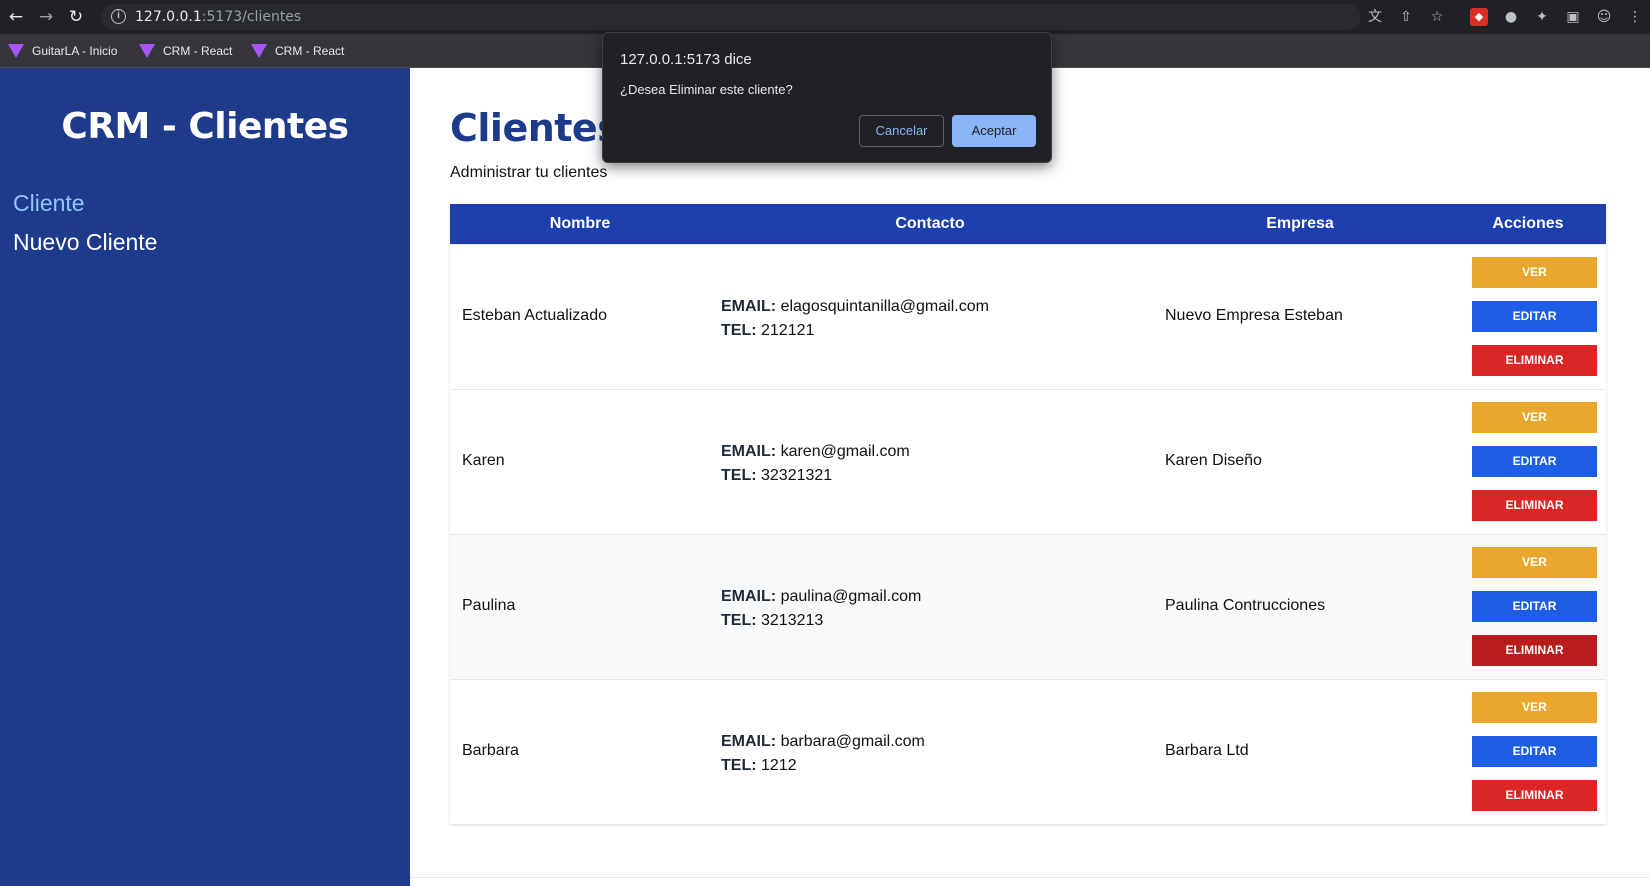 The height and width of the screenshot is (886, 1650). I want to click on client-email: elagosquintanilla@gmail.com, so click(884, 306).